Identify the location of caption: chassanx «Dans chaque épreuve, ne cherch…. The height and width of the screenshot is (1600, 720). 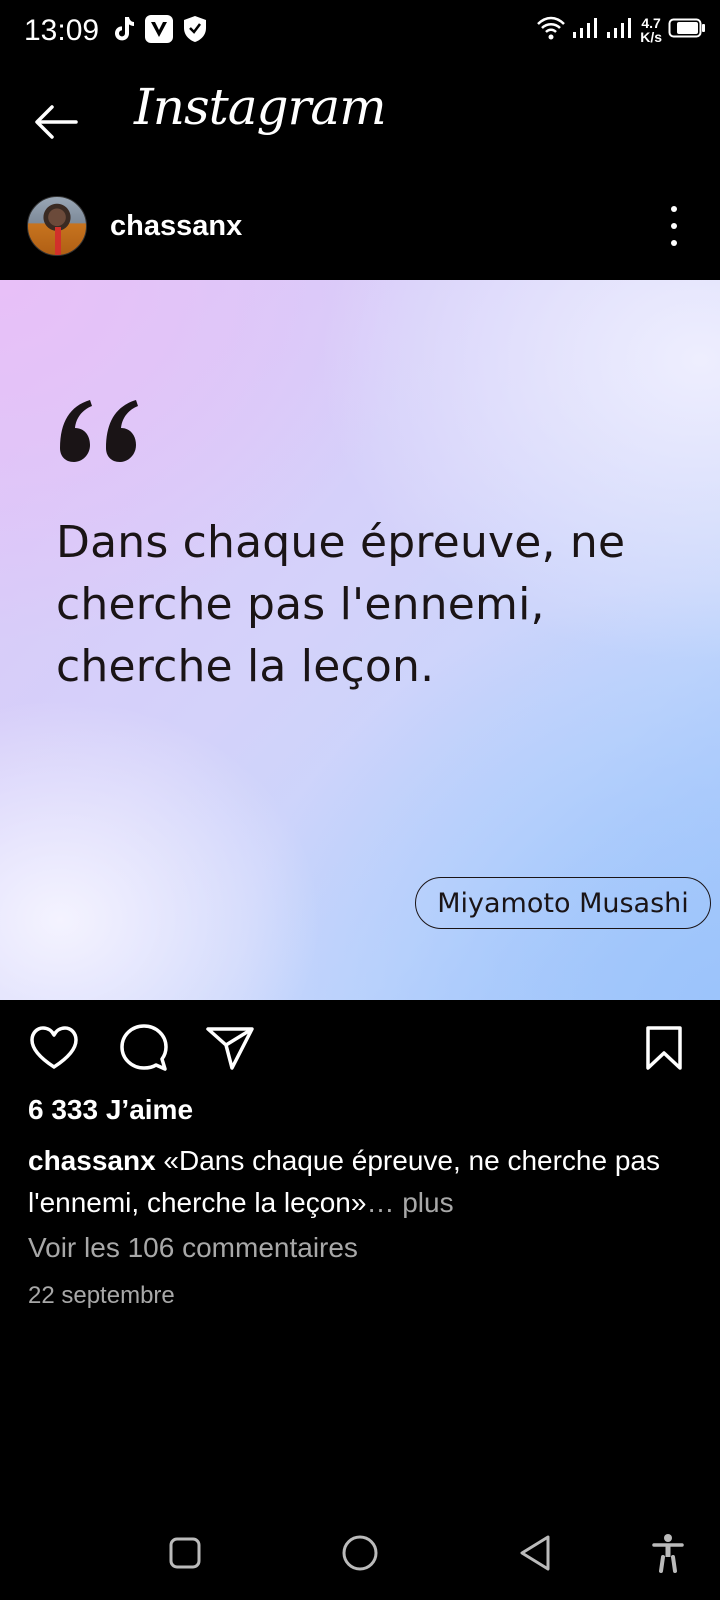
(358, 1182).